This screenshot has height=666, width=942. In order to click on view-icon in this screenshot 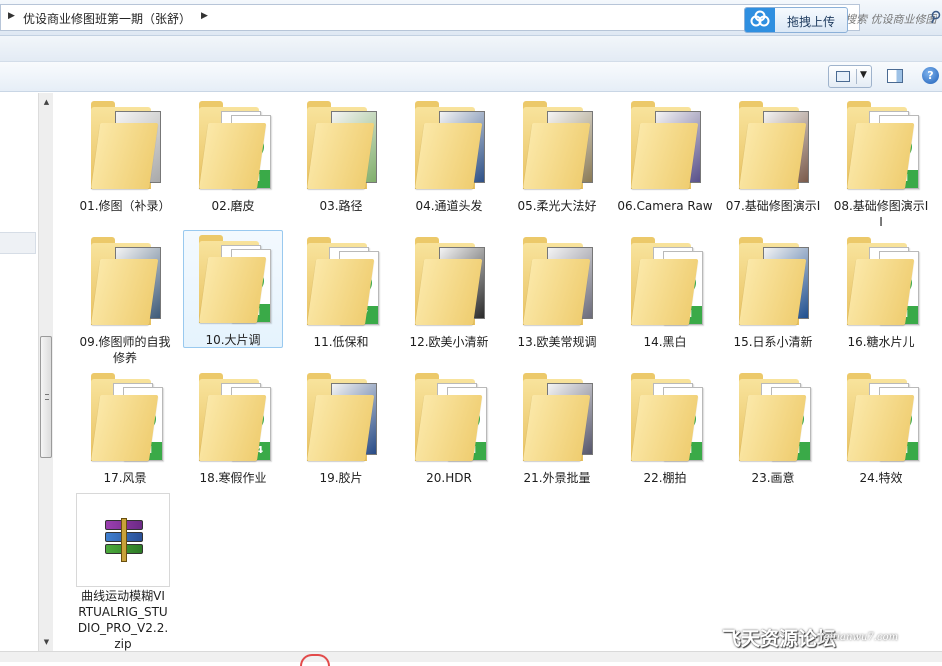, I will do `click(843, 76)`.